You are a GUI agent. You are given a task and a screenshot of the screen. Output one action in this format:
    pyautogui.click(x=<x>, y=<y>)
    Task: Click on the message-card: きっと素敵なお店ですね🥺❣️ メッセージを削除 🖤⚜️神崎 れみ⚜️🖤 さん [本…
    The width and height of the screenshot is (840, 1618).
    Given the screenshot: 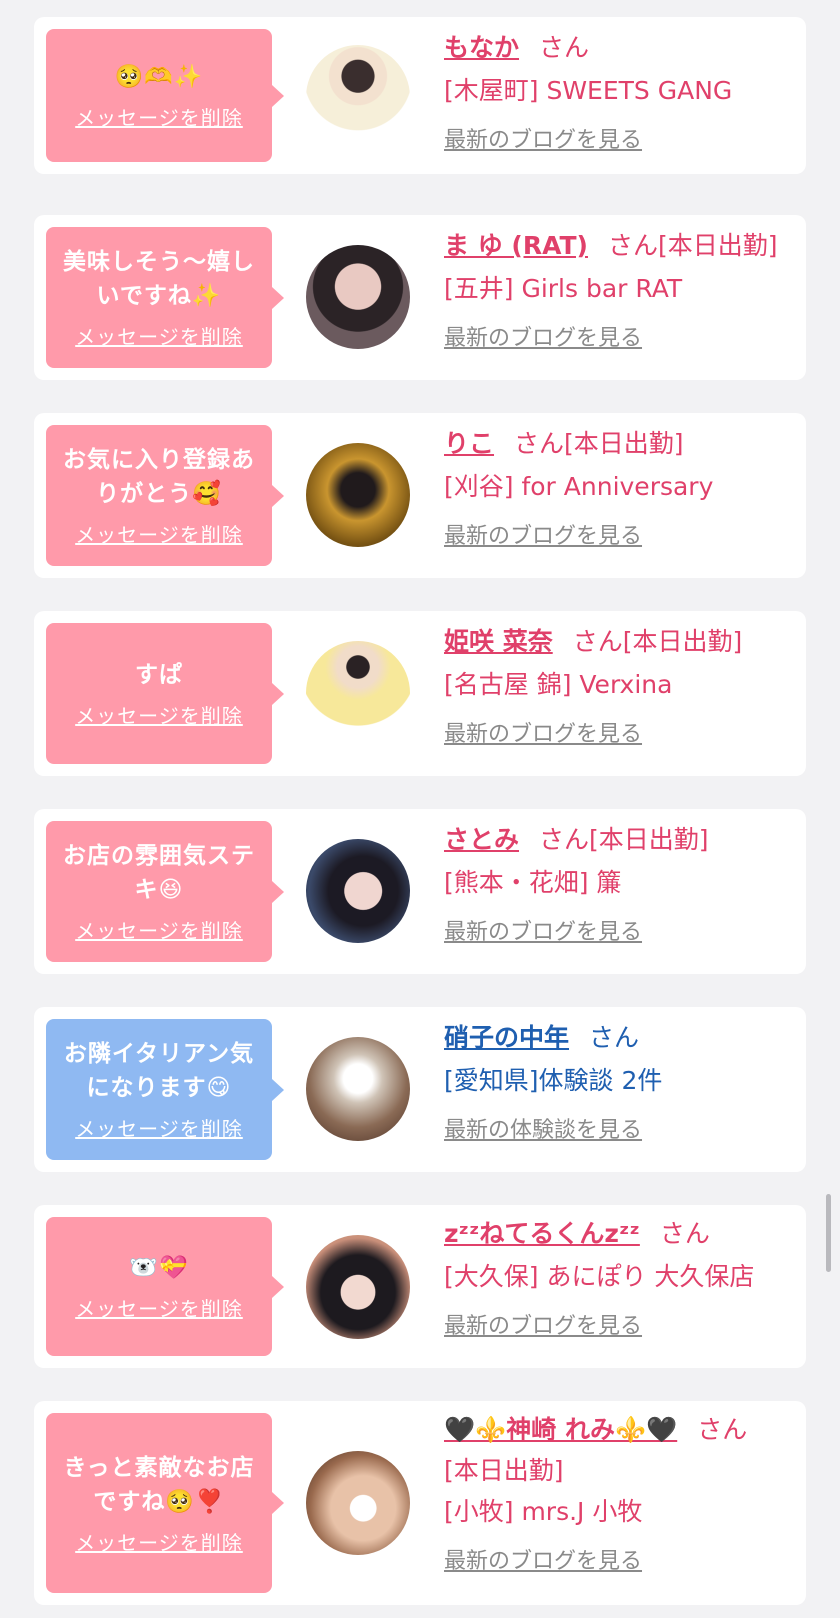 What is the action you would take?
    pyautogui.click(x=420, y=1503)
    